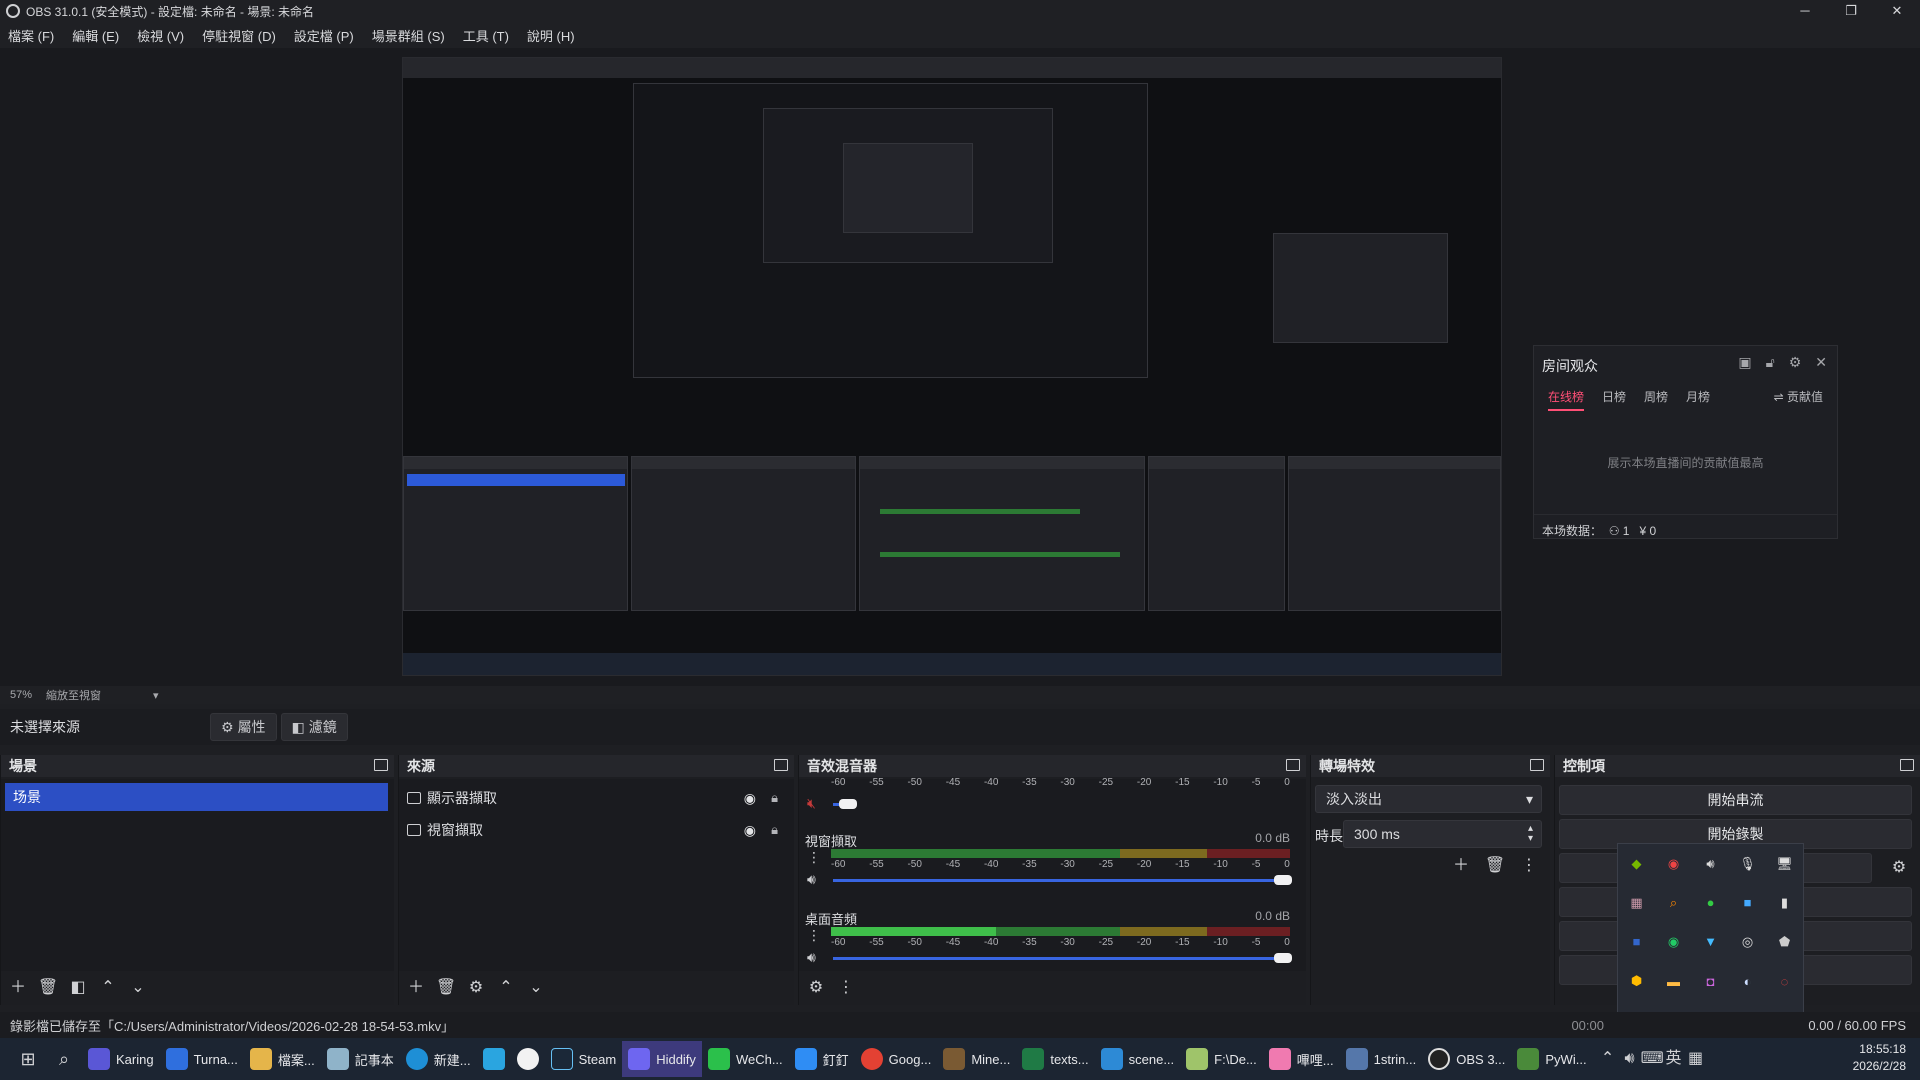 This screenshot has width=1920, height=1080. Describe the element at coordinates (595, 798) in the screenshot. I see `source-item: 顯示器擷取 ◉ 🔒︎` at that location.